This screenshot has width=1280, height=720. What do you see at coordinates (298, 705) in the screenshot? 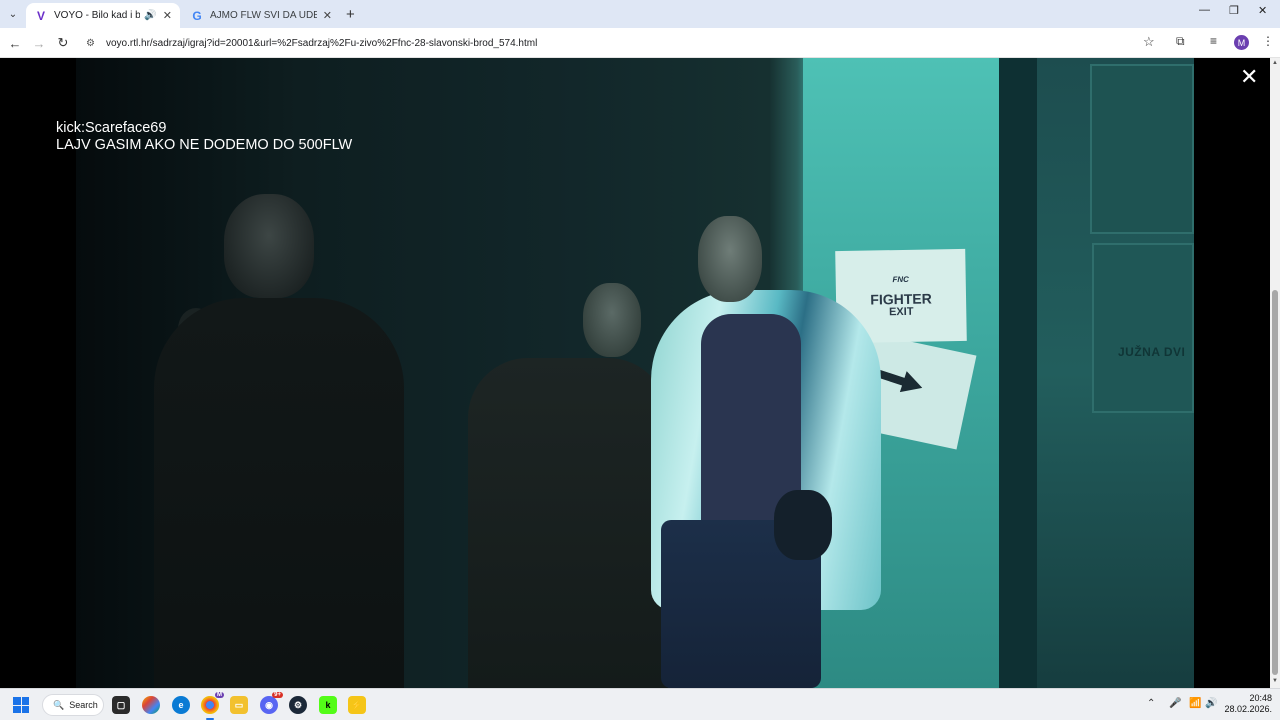
I see `steam-icon: ⚙` at bounding box center [298, 705].